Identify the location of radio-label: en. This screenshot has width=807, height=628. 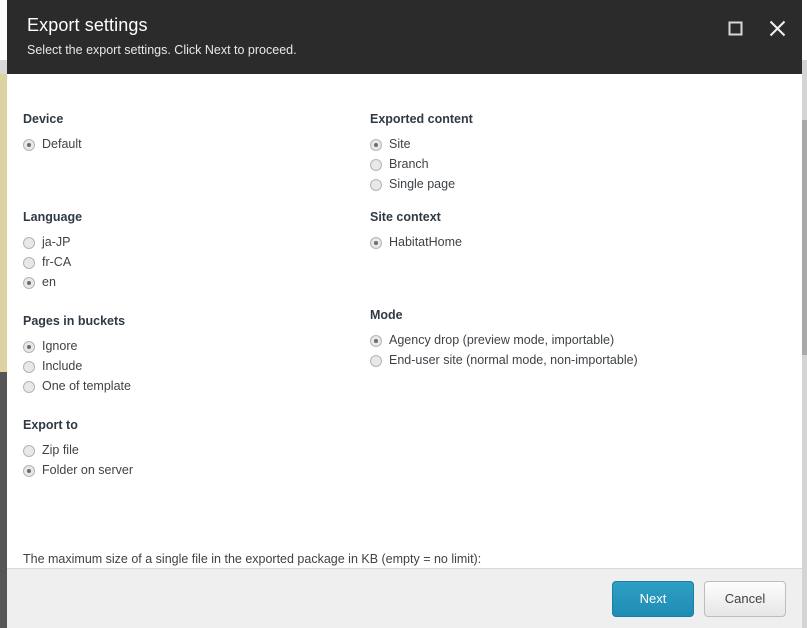
(49, 282).